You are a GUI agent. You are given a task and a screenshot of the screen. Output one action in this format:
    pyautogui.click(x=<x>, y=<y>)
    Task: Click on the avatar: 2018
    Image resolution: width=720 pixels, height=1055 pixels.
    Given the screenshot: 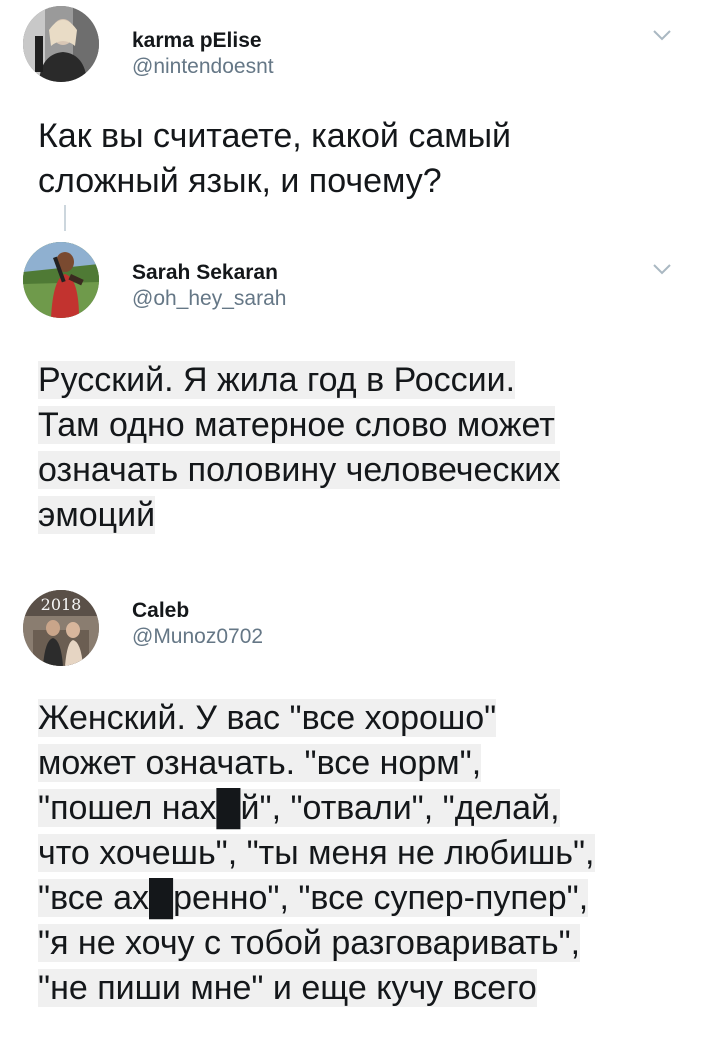 What is the action you would take?
    pyautogui.click(x=61, y=628)
    